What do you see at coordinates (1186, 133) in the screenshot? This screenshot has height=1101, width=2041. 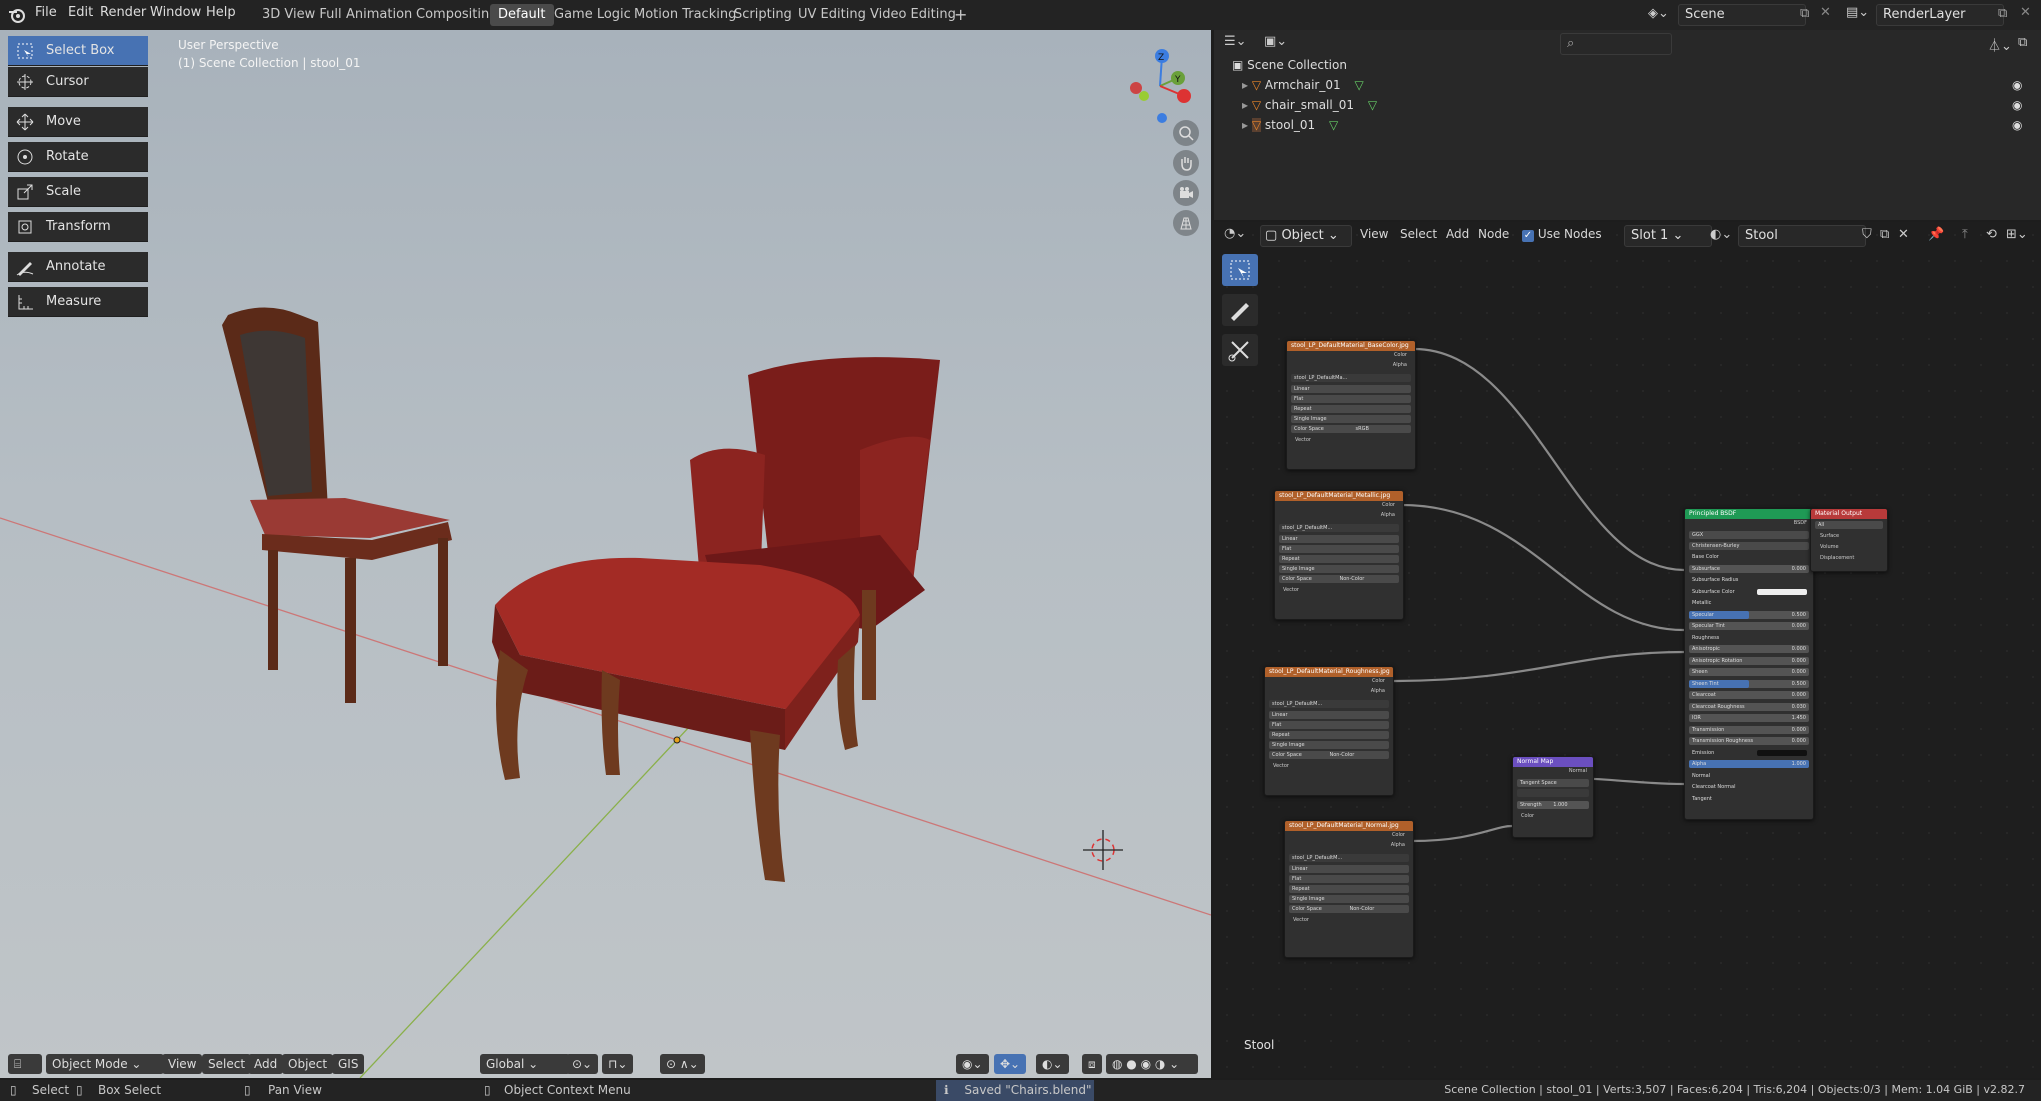 I see `zoom-icon` at bounding box center [1186, 133].